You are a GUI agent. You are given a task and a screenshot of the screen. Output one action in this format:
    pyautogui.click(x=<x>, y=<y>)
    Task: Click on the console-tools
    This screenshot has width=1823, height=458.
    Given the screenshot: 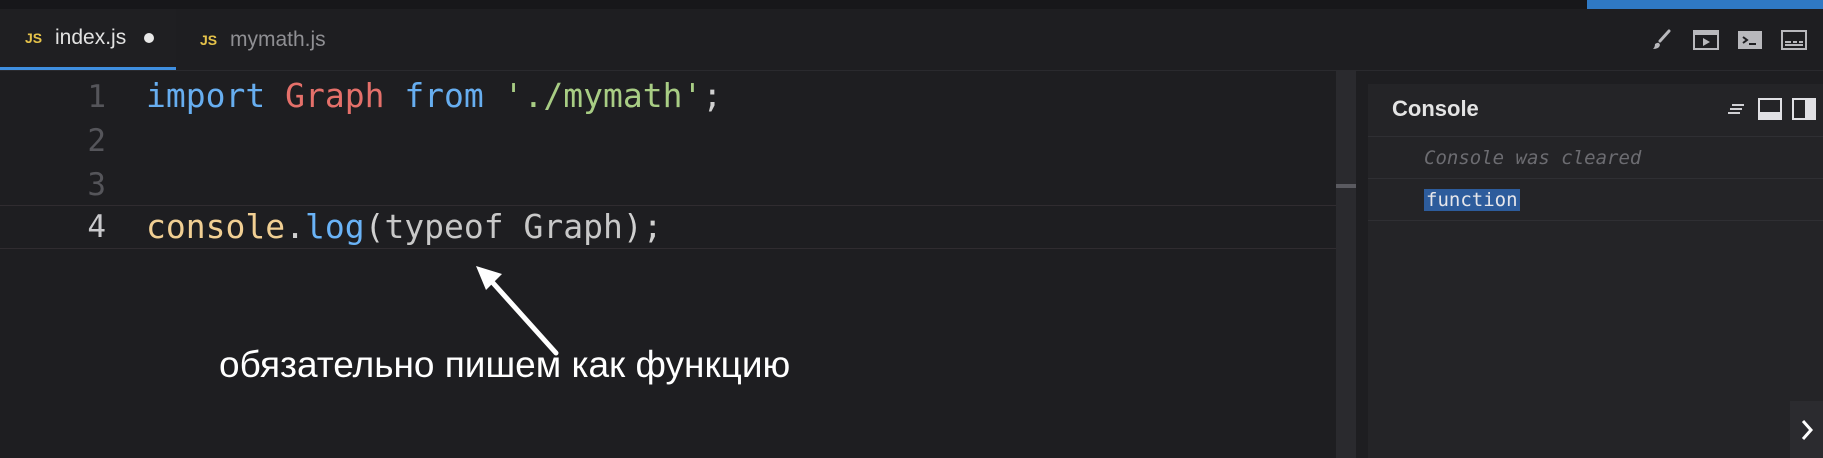 What is the action you would take?
    pyautogui.click(x=1766, y=109)
    